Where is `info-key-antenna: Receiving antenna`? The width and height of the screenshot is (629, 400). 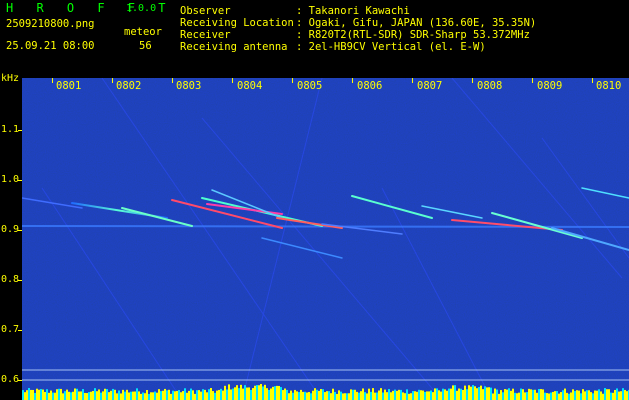 info-key-antenna: Receiving antenna is located at coordinates (234, 47).